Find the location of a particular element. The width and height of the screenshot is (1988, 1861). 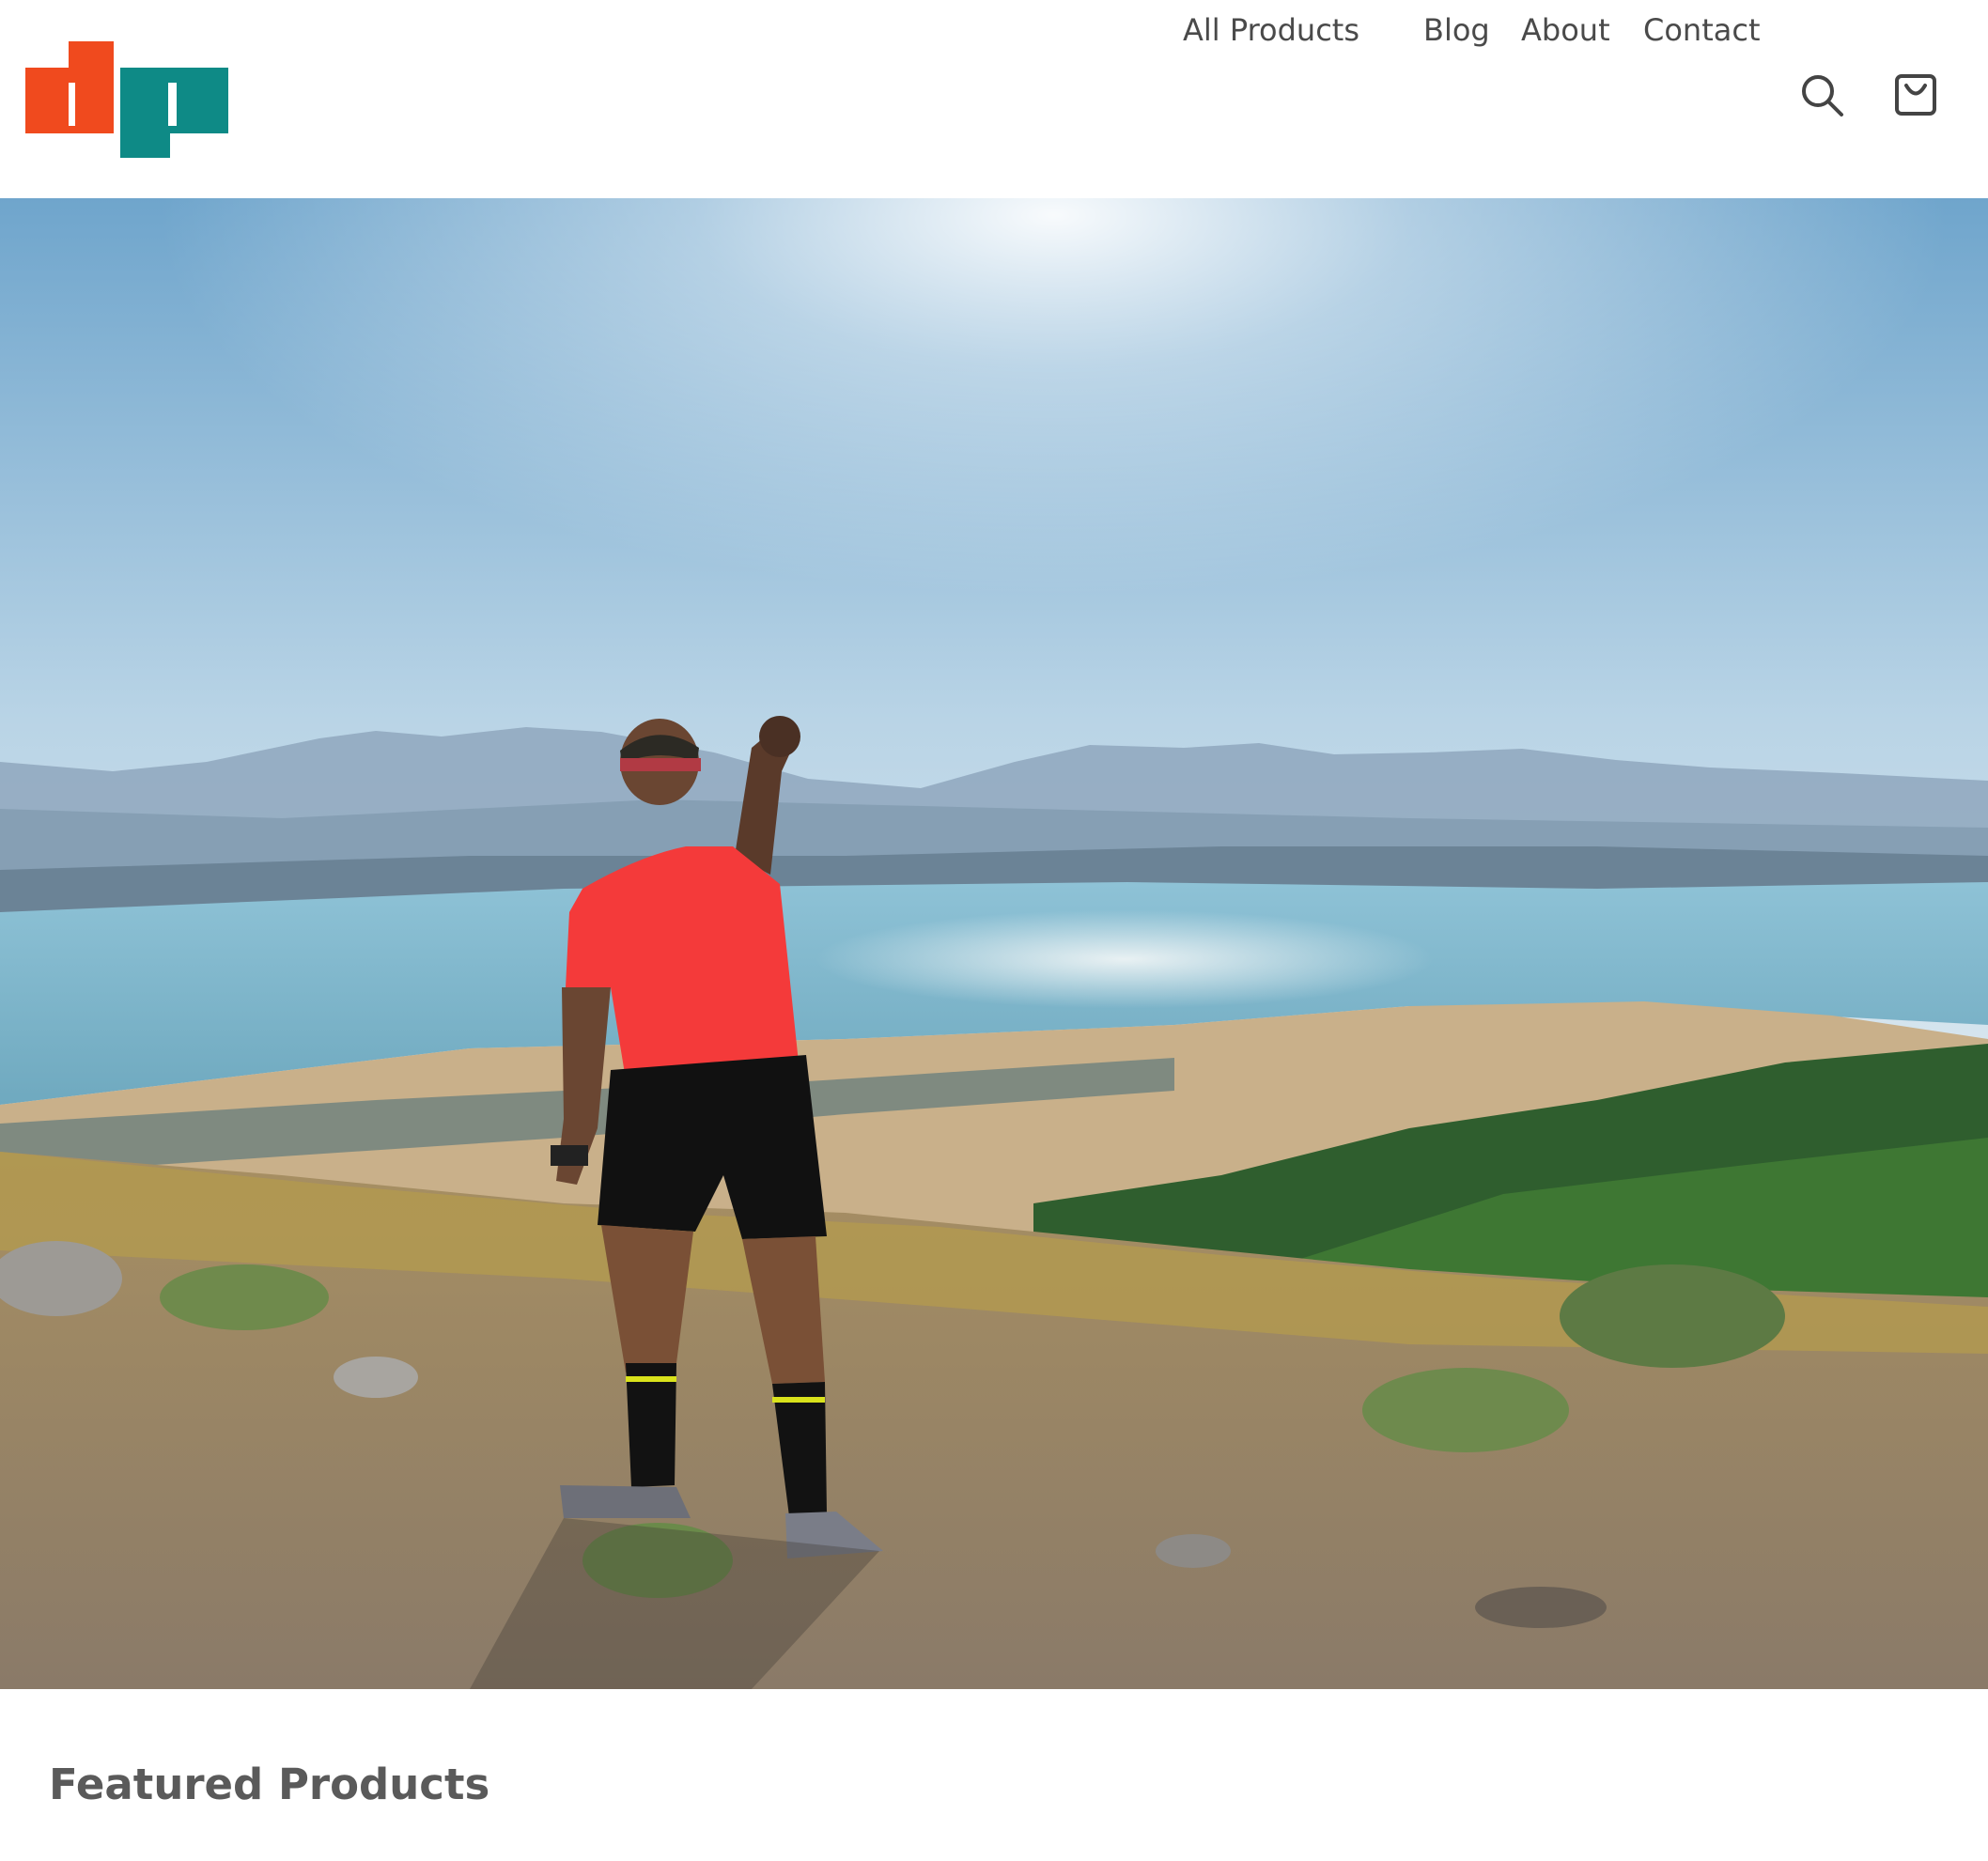

logo is located at coordinates (126, 99).